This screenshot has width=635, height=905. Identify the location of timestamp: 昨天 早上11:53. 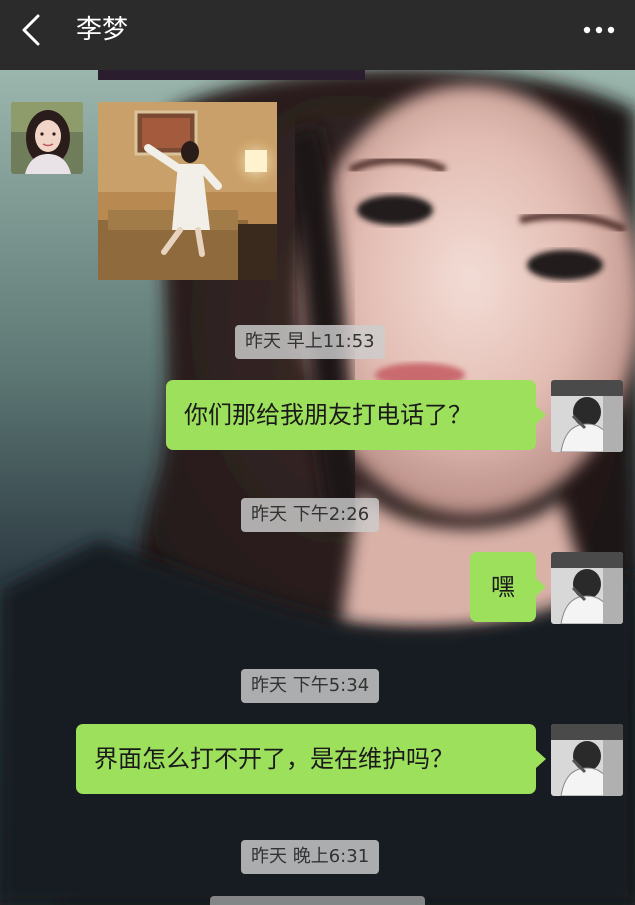
(310, 342).